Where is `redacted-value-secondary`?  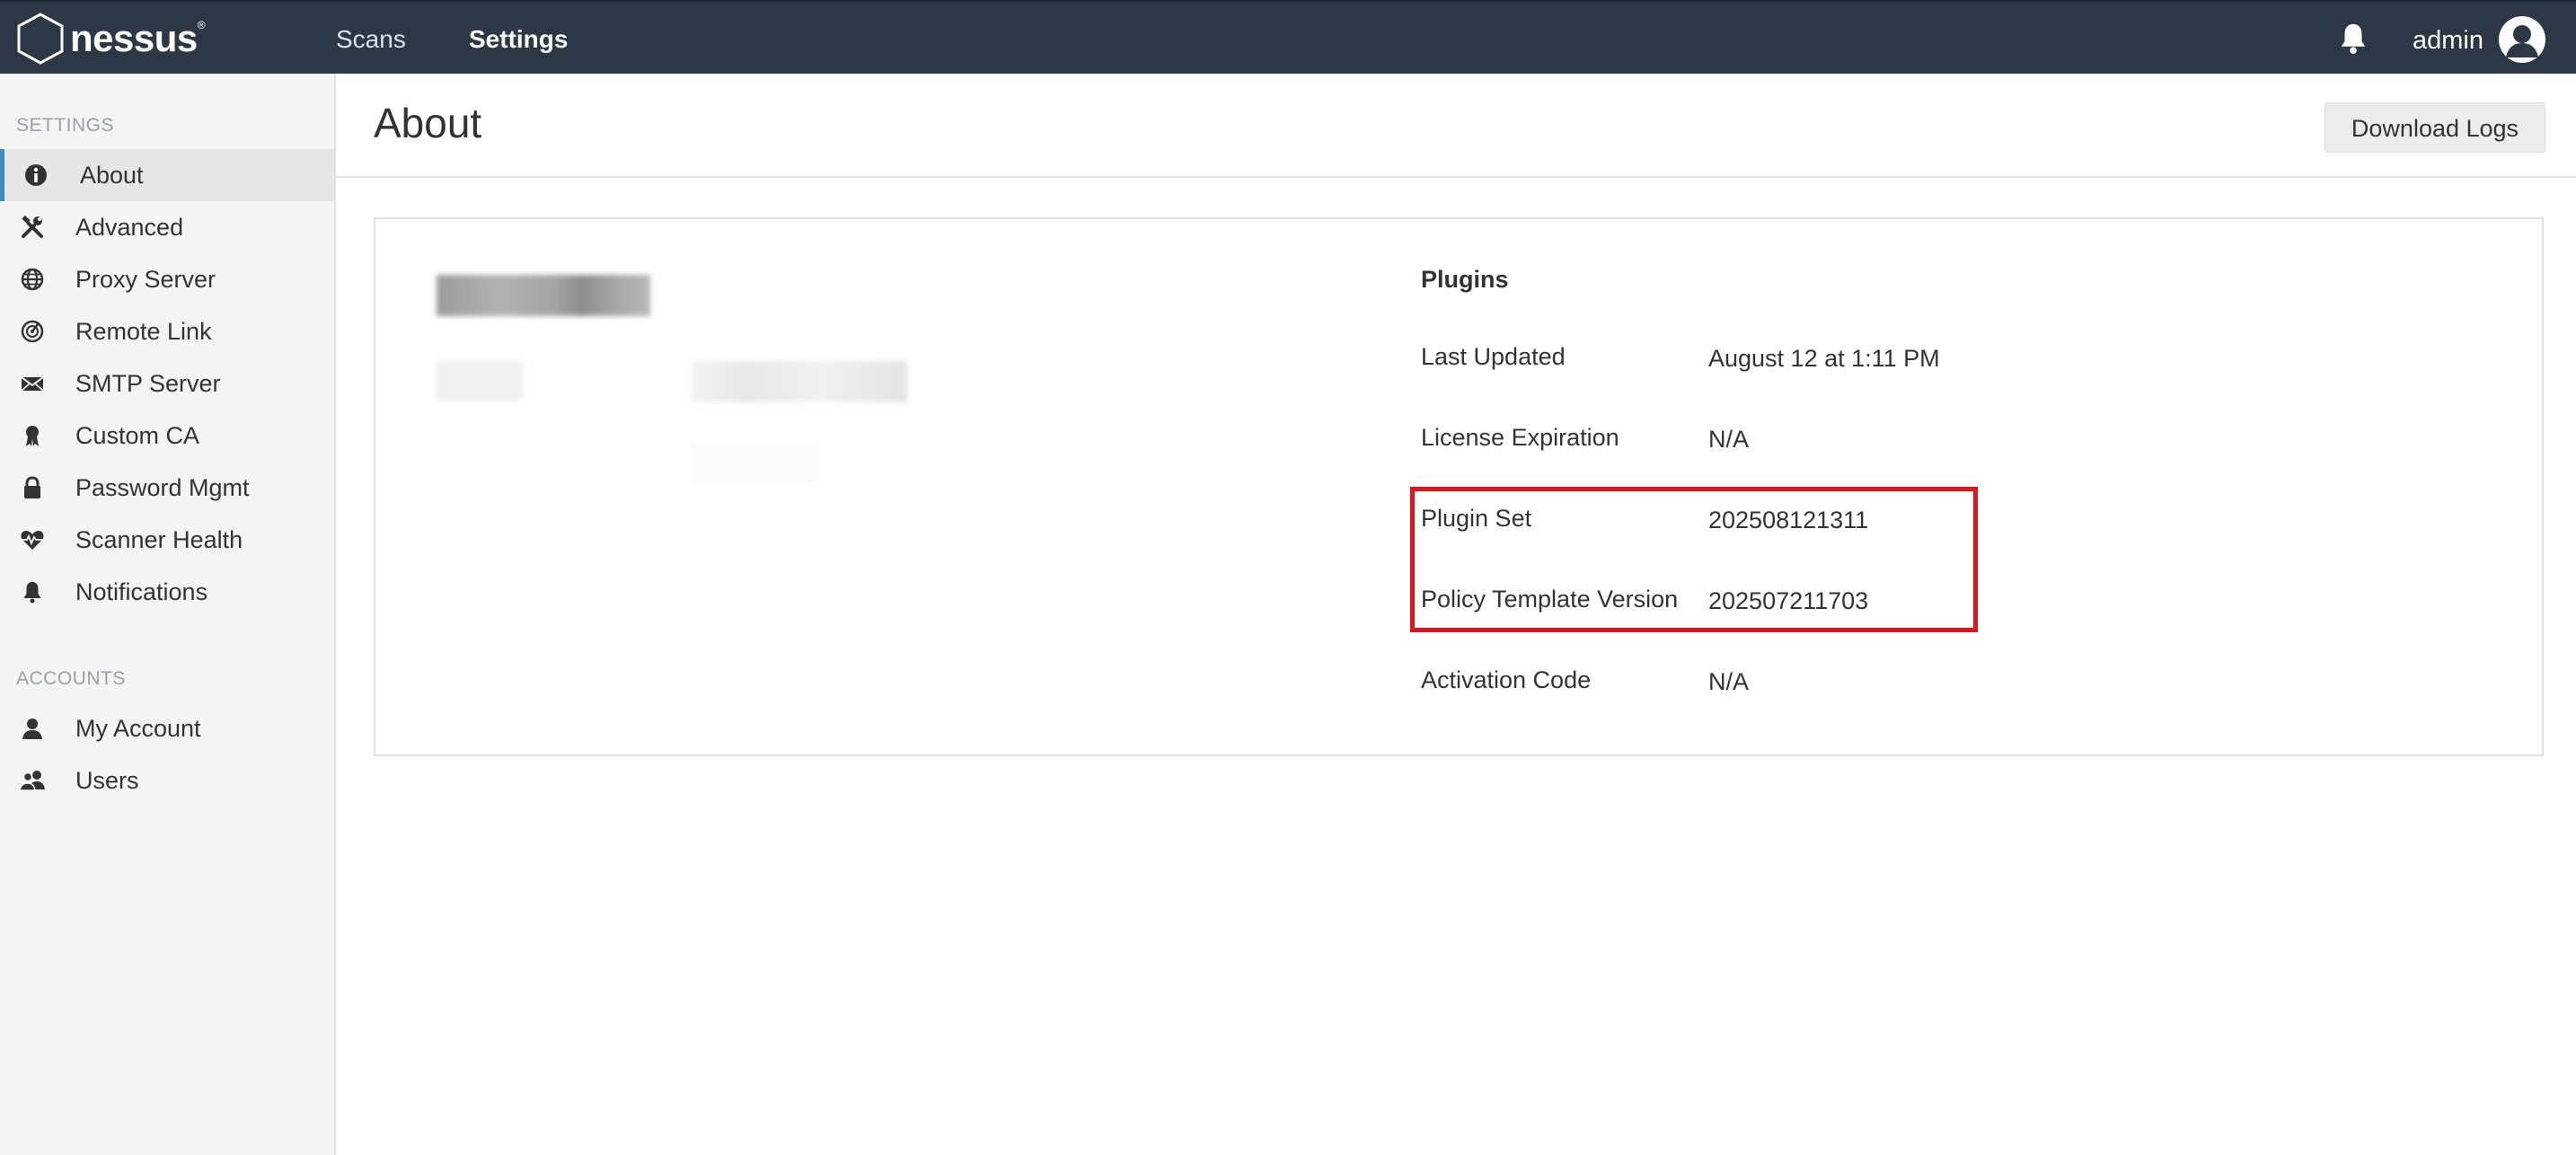 redacted-value-secondary is located at coordinates (754, 462).